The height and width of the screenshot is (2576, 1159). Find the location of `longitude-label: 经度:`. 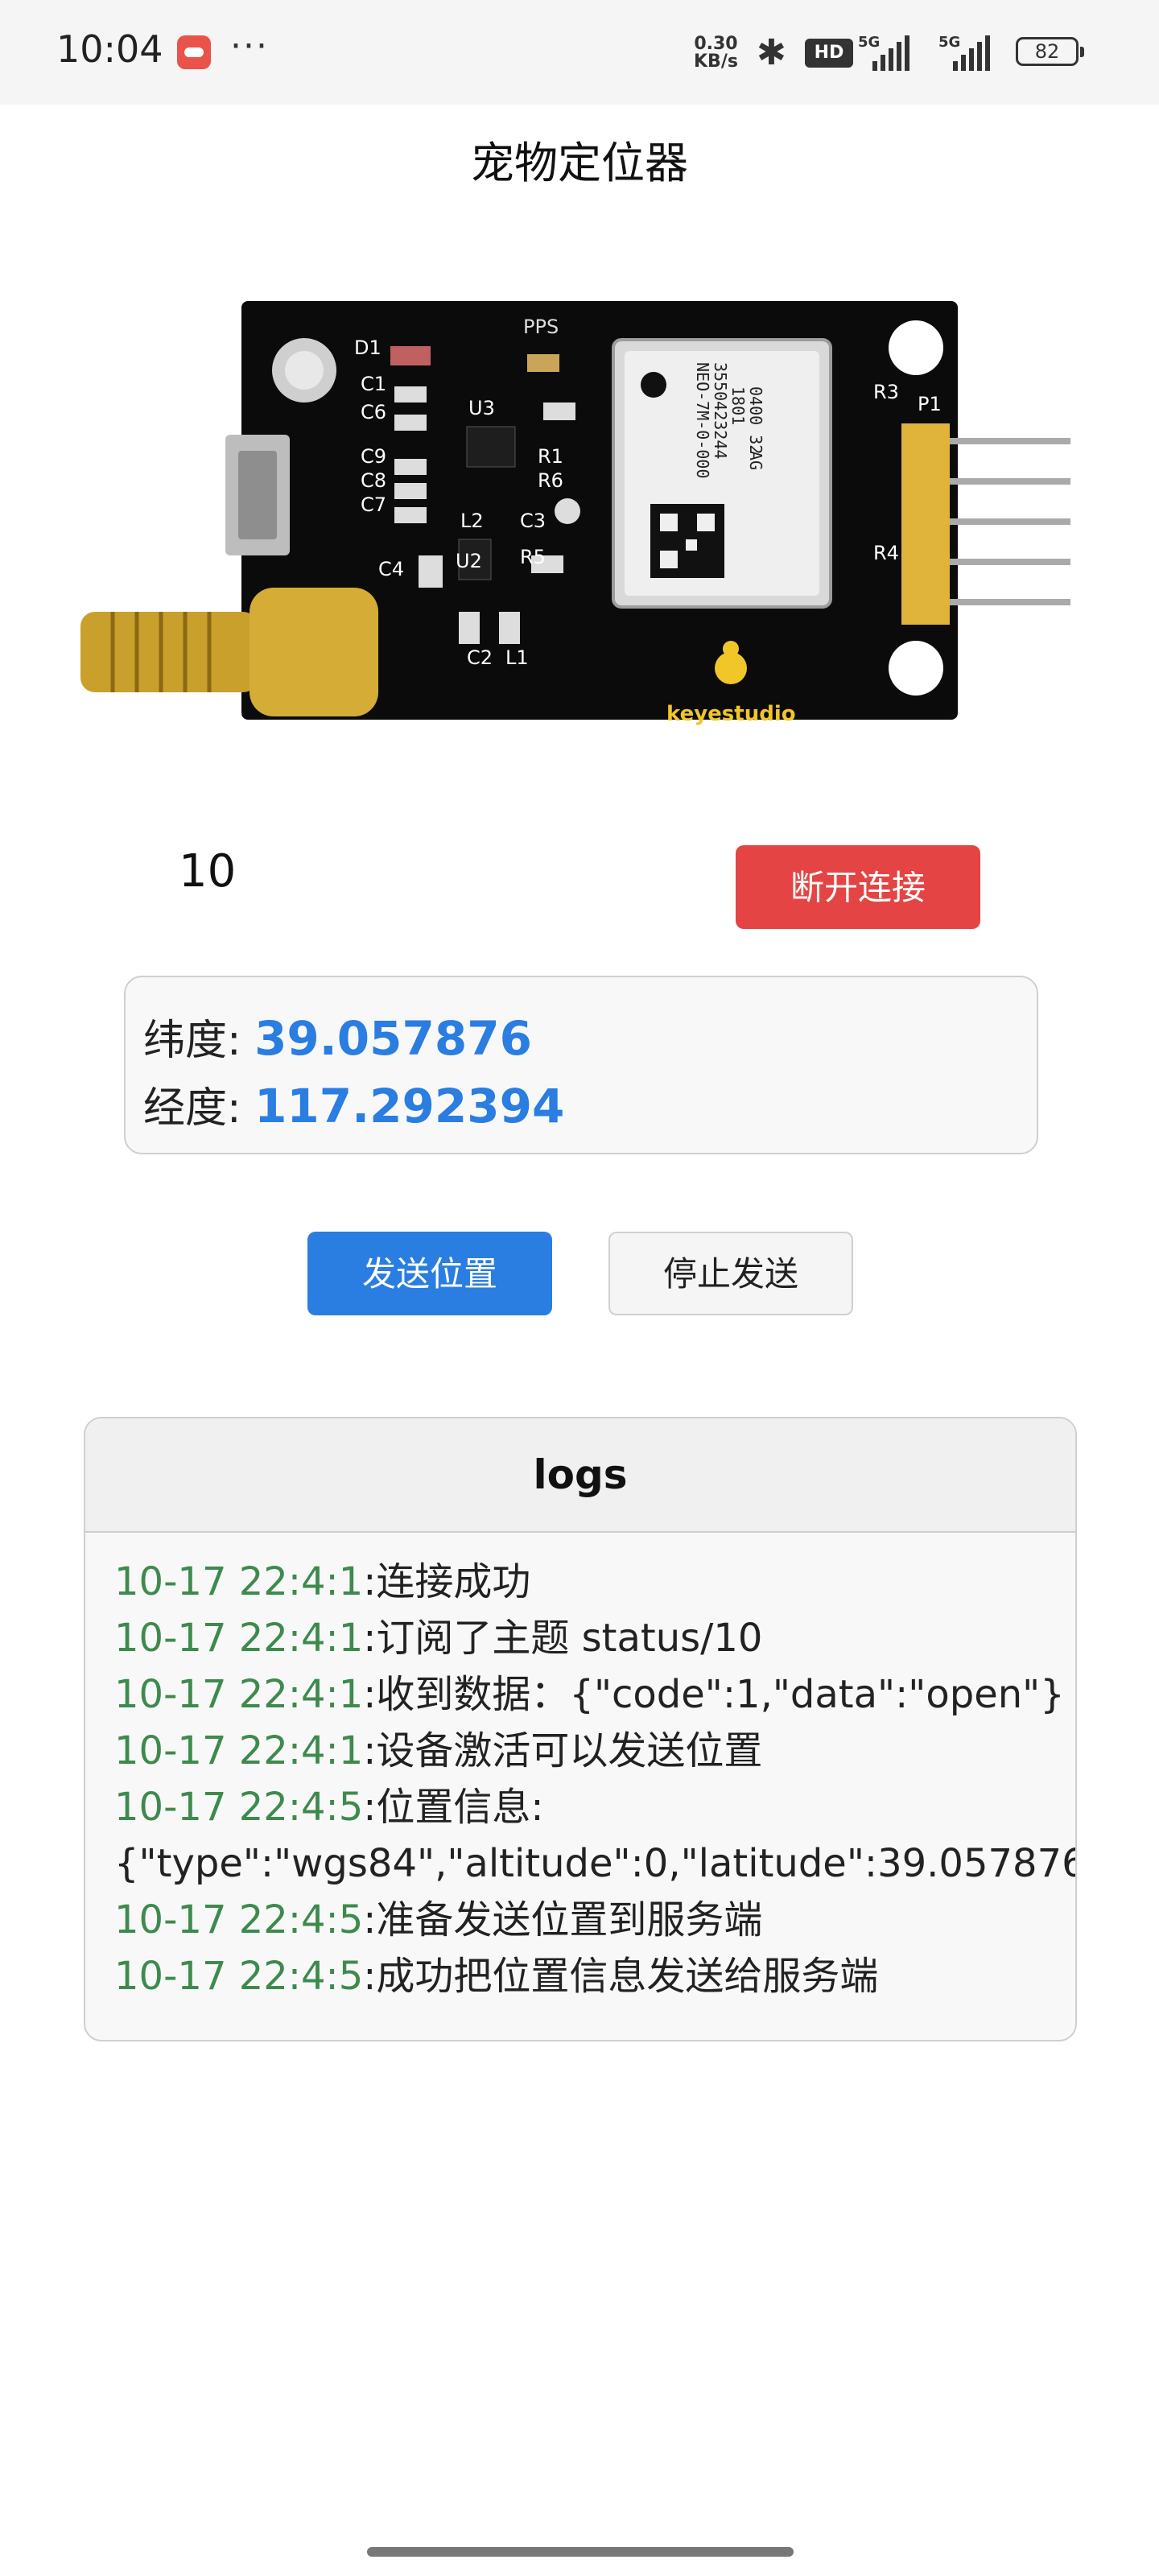

longitude-label: 经度: is located at coordinates (192, 1108).